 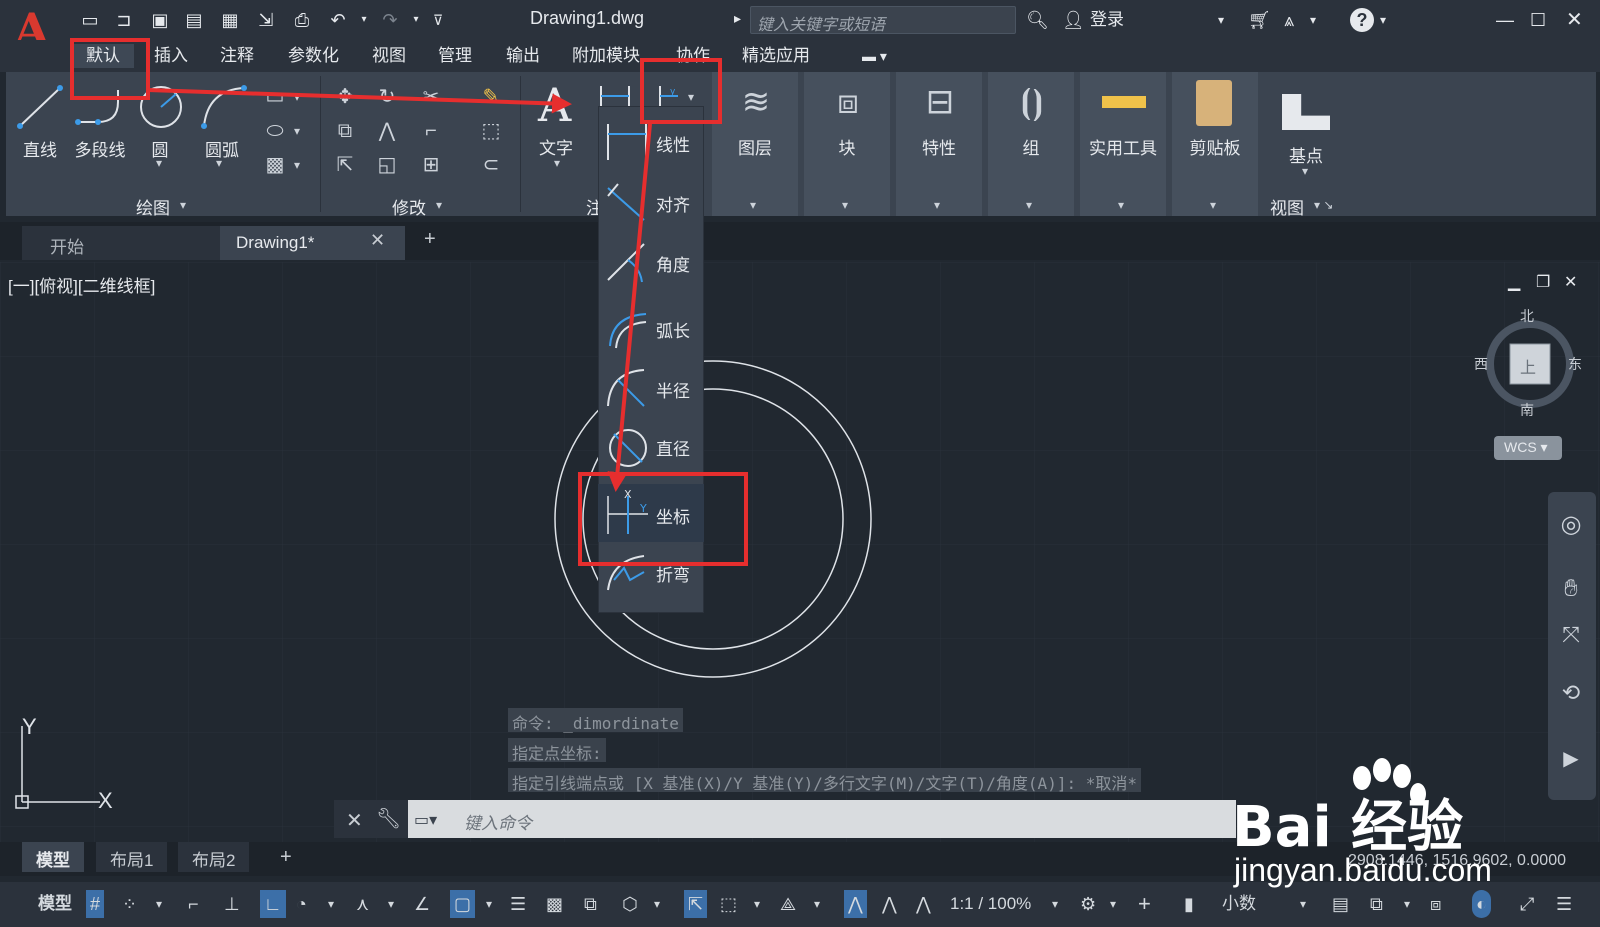 What do you see at coordinates (1363, 870) in the screenshot?
I see `watermark-url: jingyan.baidu.com` at bounding box center [1363, 870].